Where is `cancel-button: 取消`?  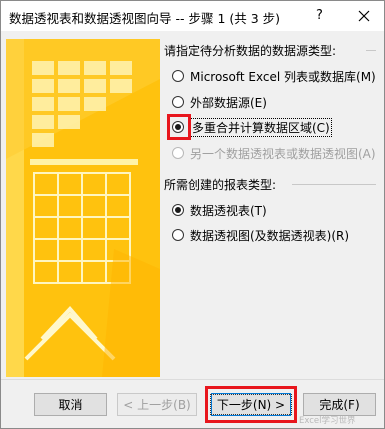 cancel-button: 取消 is located at coordinates (70, 404).